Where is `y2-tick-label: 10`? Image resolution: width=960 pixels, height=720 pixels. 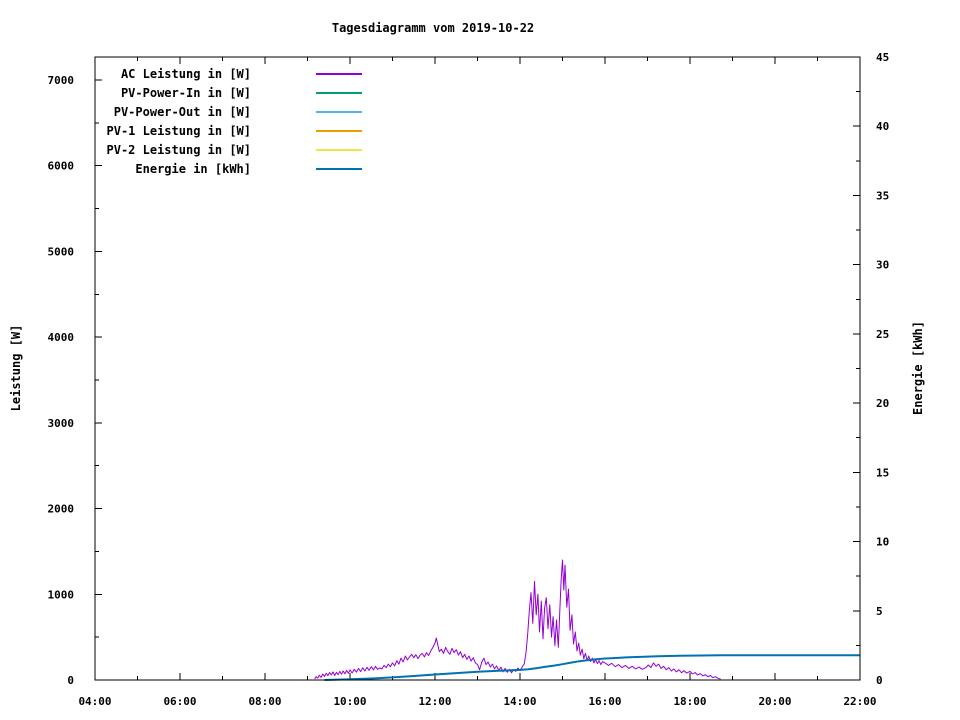
y2-tick-label: 10 is located at coordinates (882, 542).